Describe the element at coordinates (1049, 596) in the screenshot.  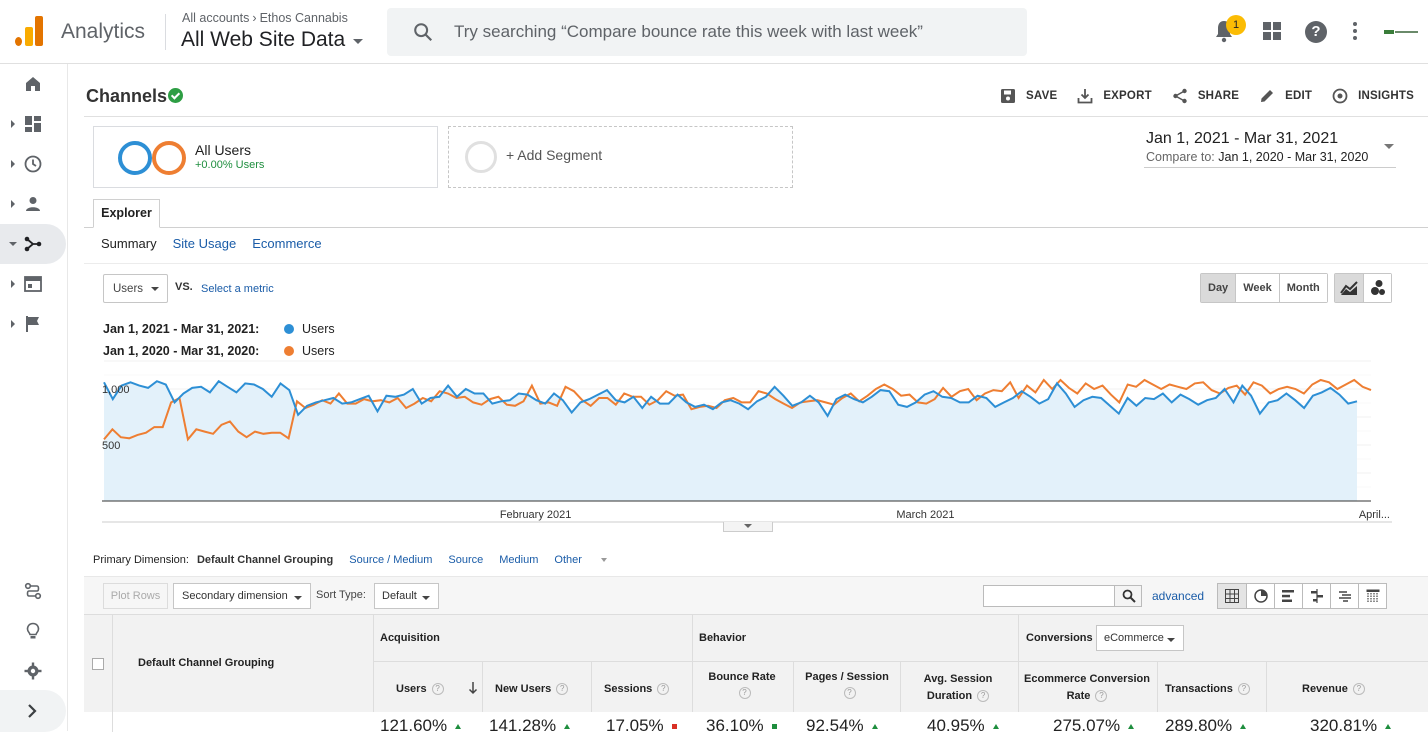
I see `table-filter-input` at that location.